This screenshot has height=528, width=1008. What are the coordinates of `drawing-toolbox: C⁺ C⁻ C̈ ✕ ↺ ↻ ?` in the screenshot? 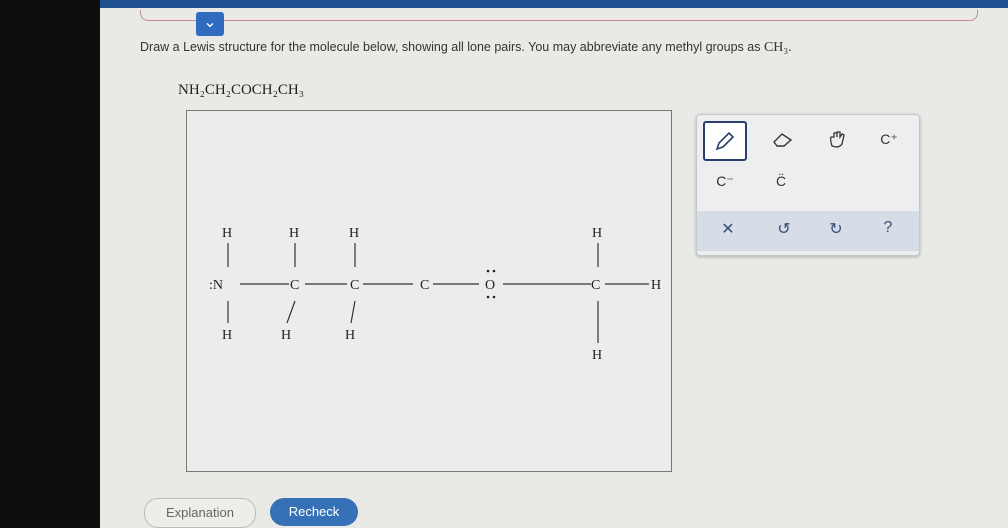 It's located at (808, 185).